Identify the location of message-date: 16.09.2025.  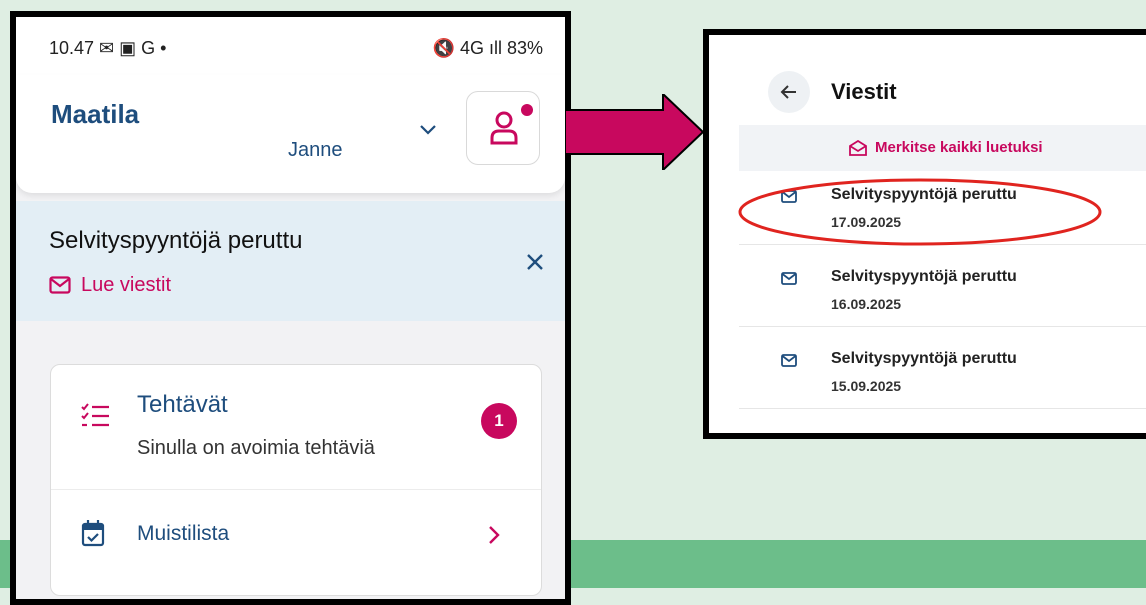
(866, 304).